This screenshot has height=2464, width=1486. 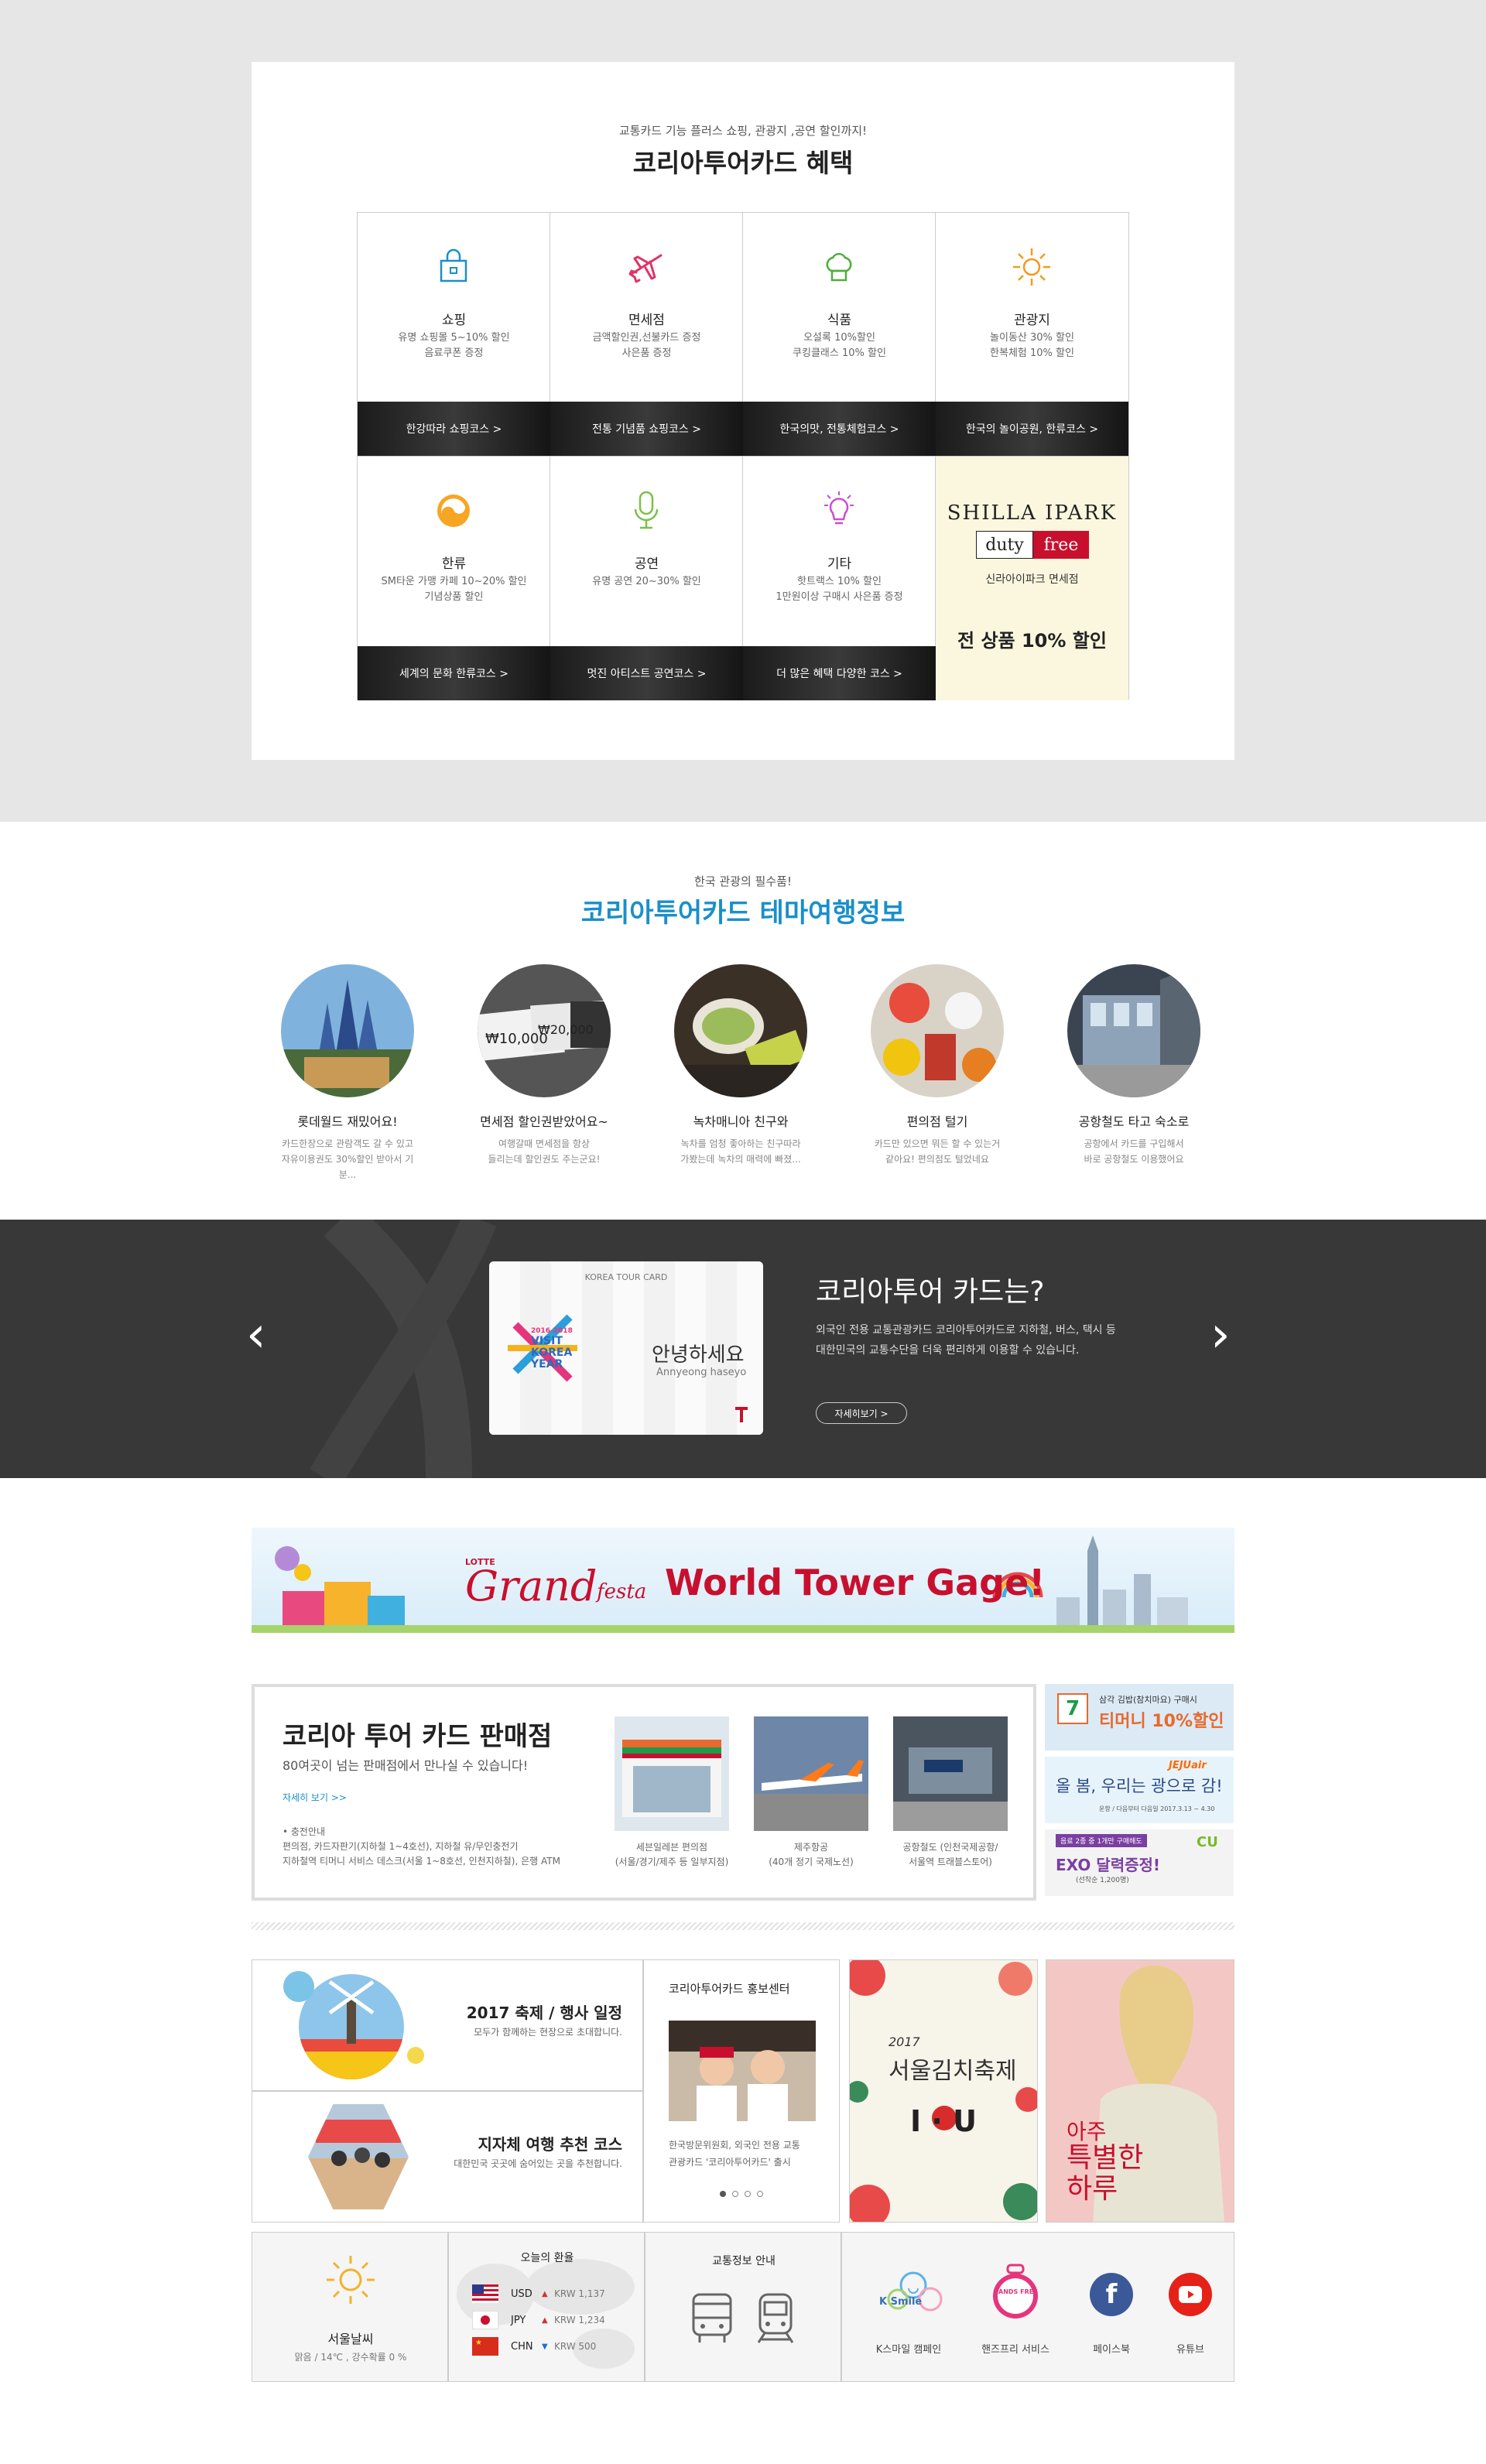 I want to click on benefit-shopping: 쇼핑 유명 쇼핑몰 5~10% 할인 음료쿠폰 증정 한강따라 쇼핑코스 >, so click(x=454, y=335).